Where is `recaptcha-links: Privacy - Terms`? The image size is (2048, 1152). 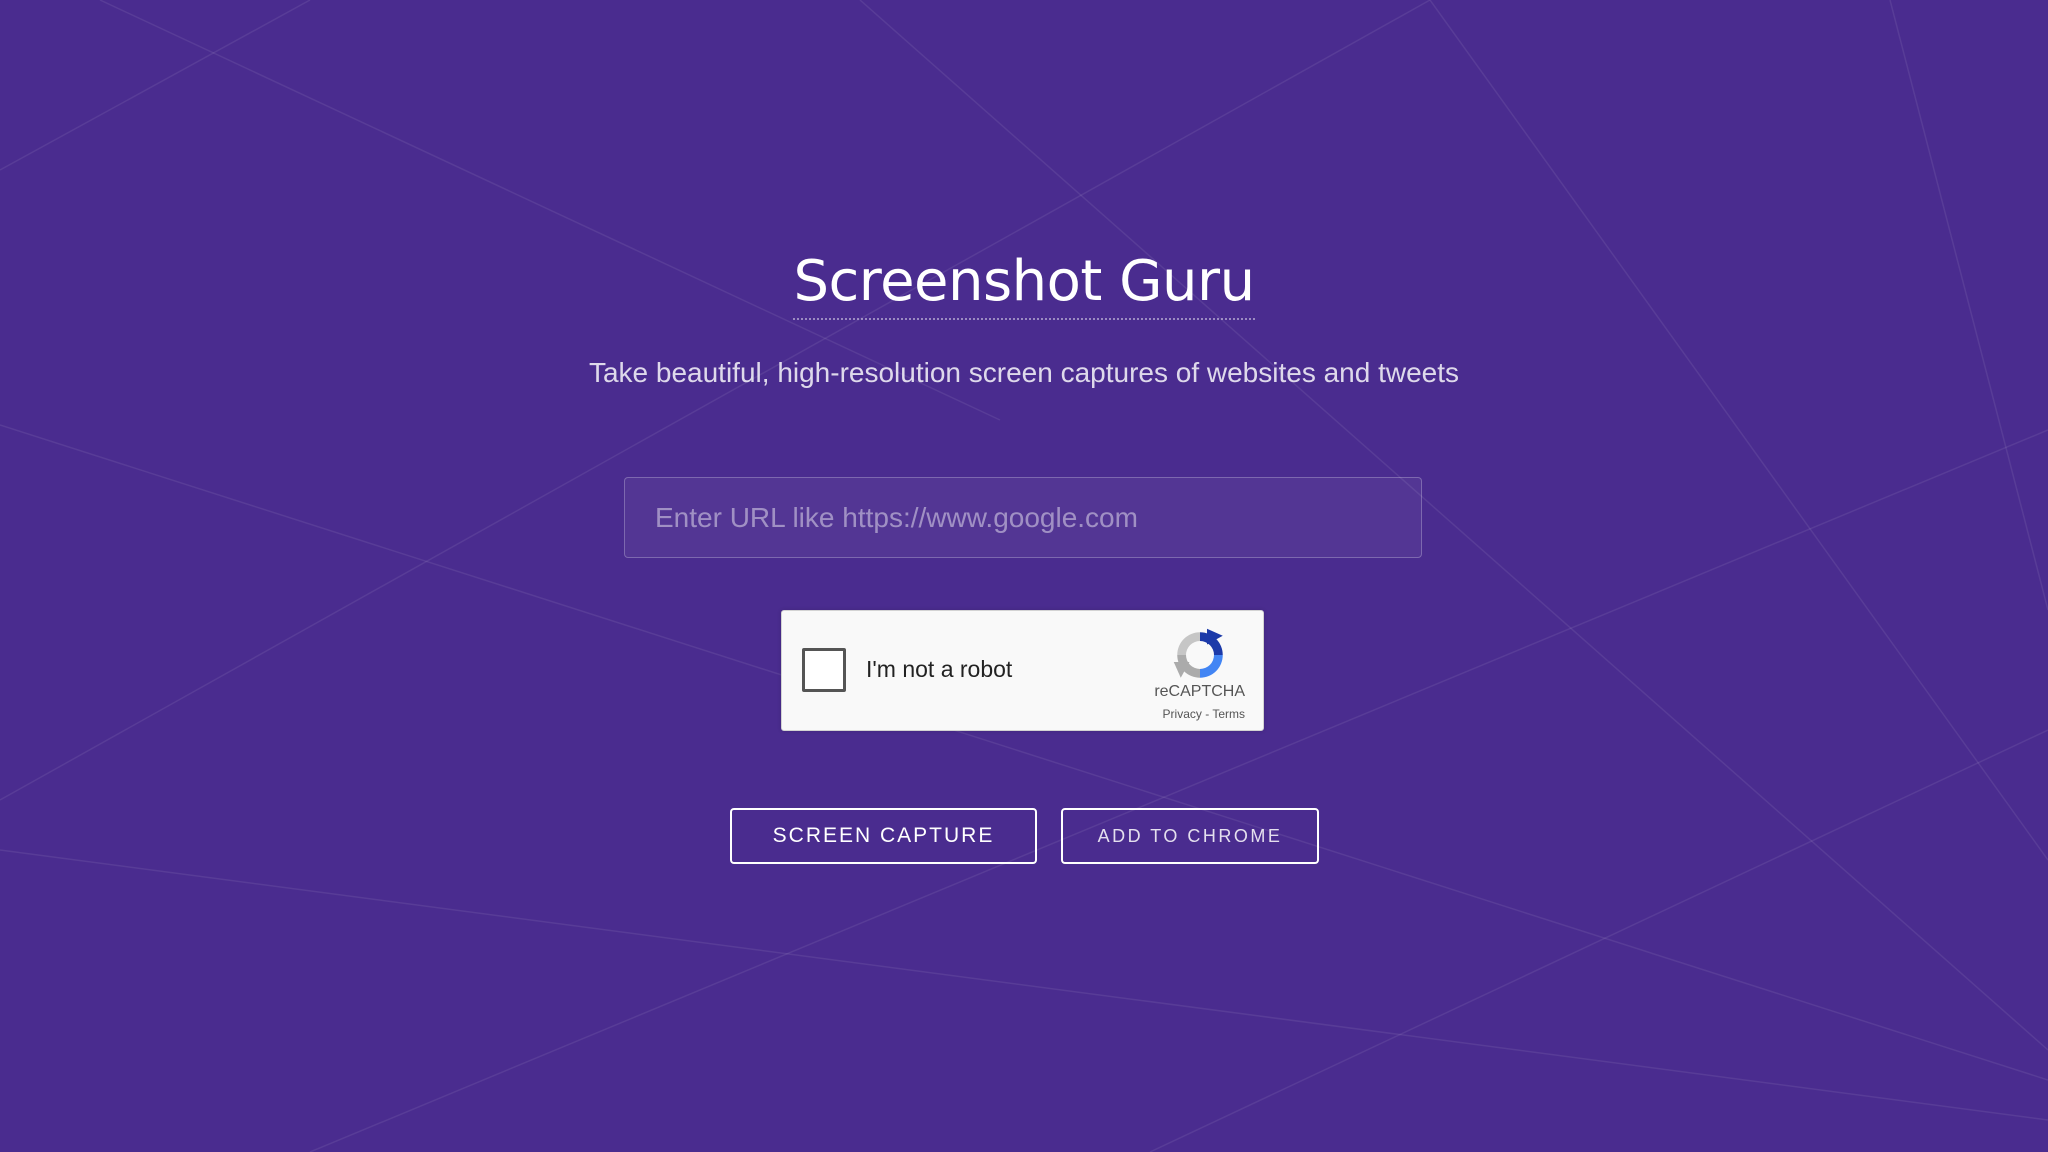 recaptcha-links: Privacy - Terms is located at coordinates (1204, 714).